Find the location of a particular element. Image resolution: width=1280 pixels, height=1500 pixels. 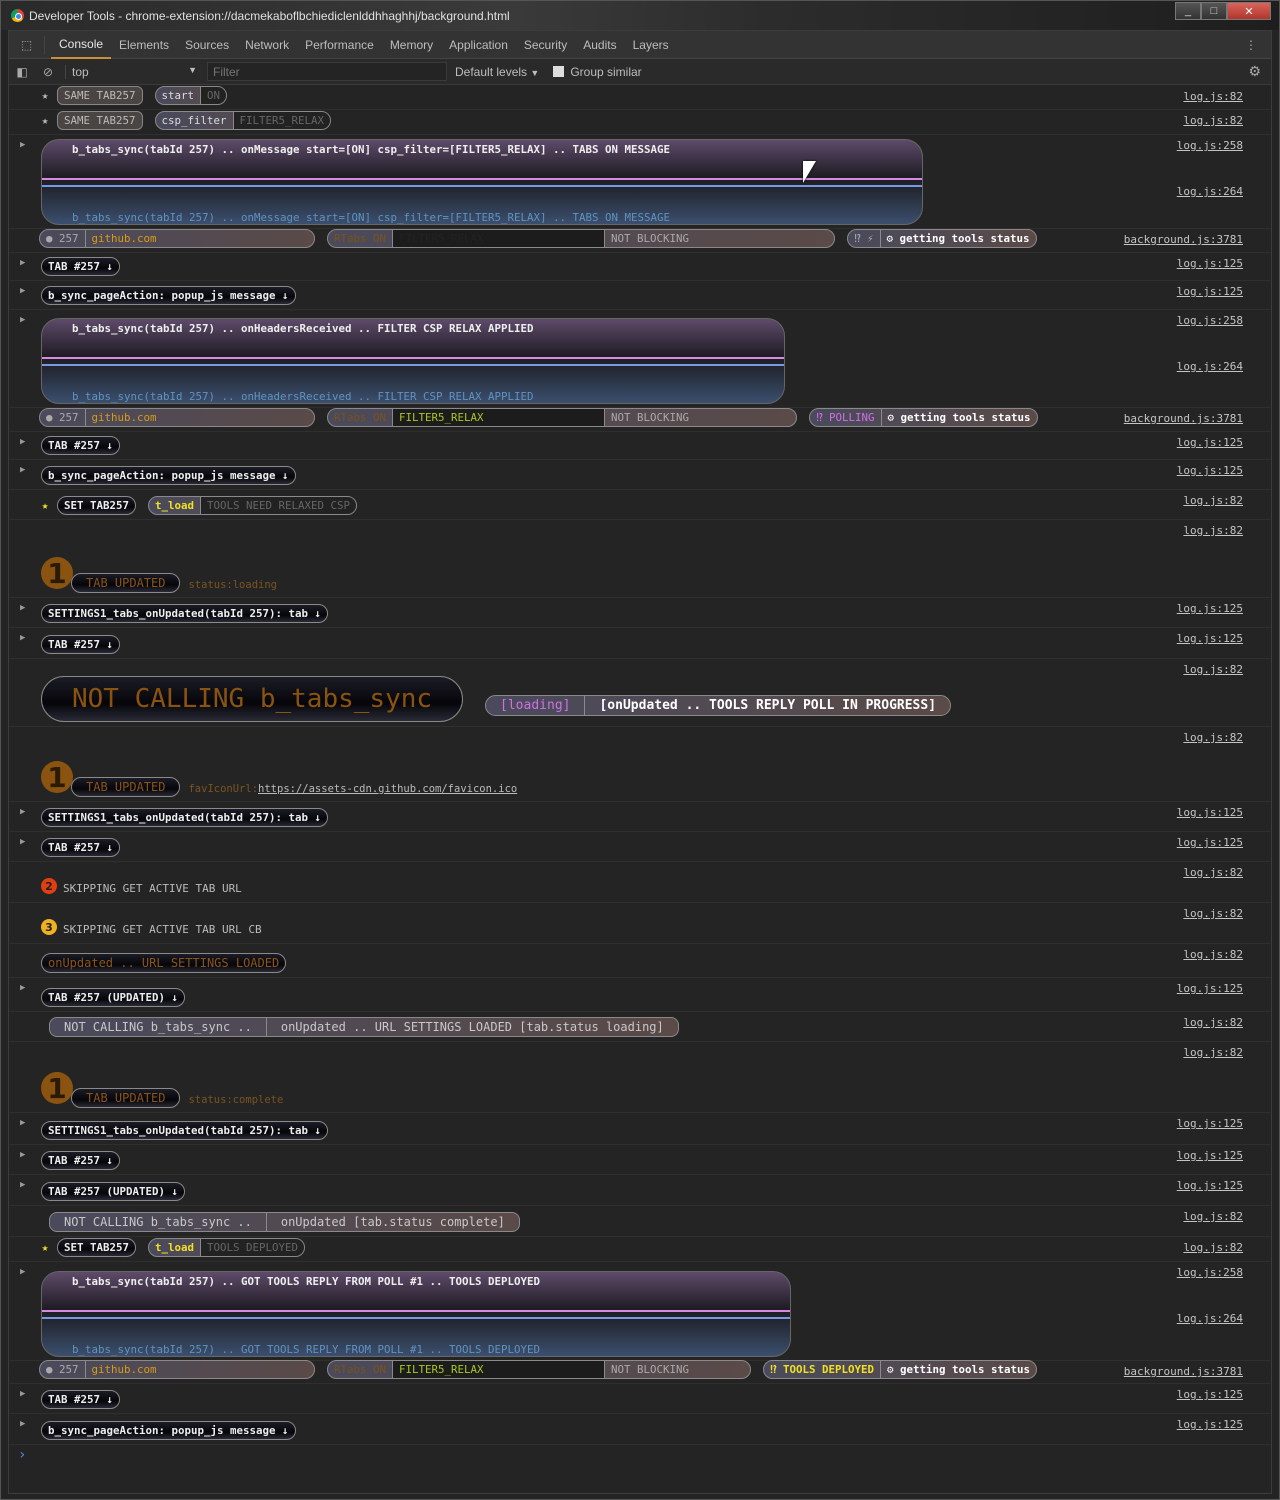

tab-console: Console is located at coordinates (81, 45).